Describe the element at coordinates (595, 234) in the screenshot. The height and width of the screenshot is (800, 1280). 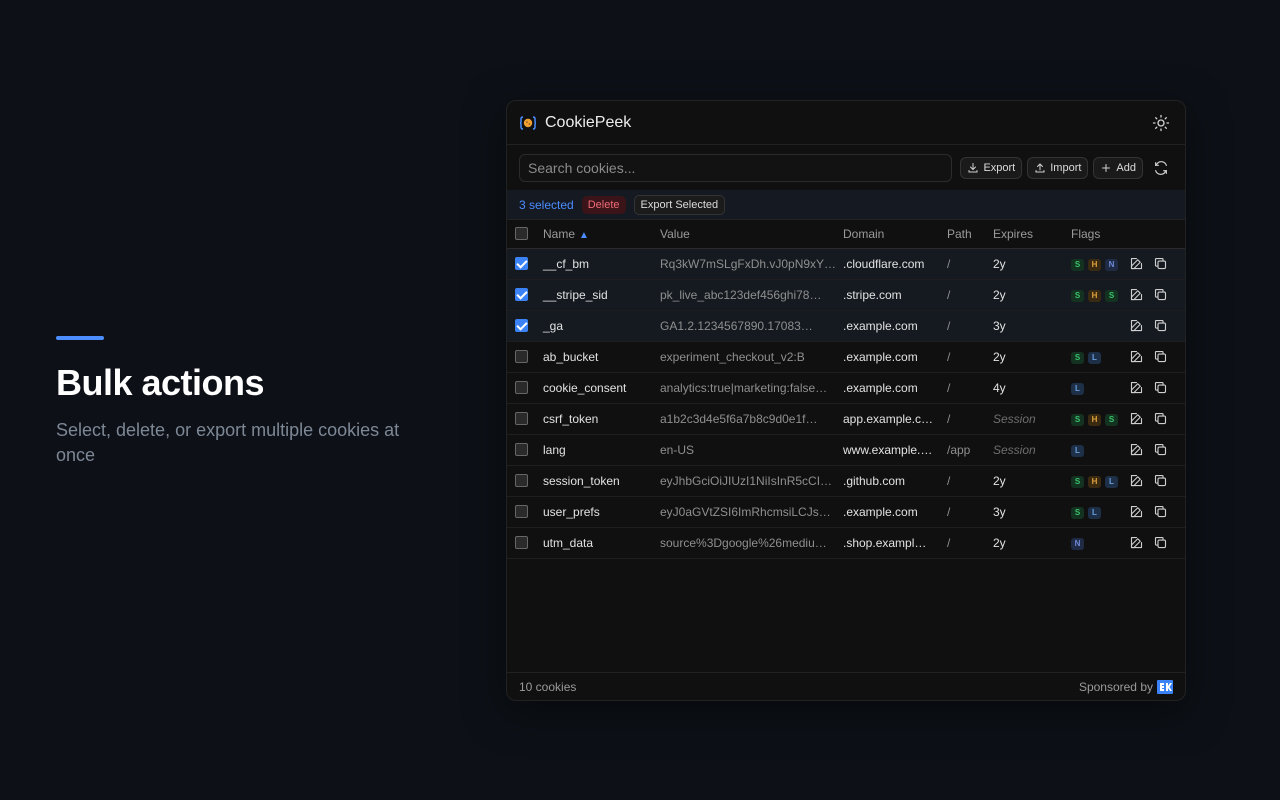
I see `column-header-name: Name ▲` at that location.